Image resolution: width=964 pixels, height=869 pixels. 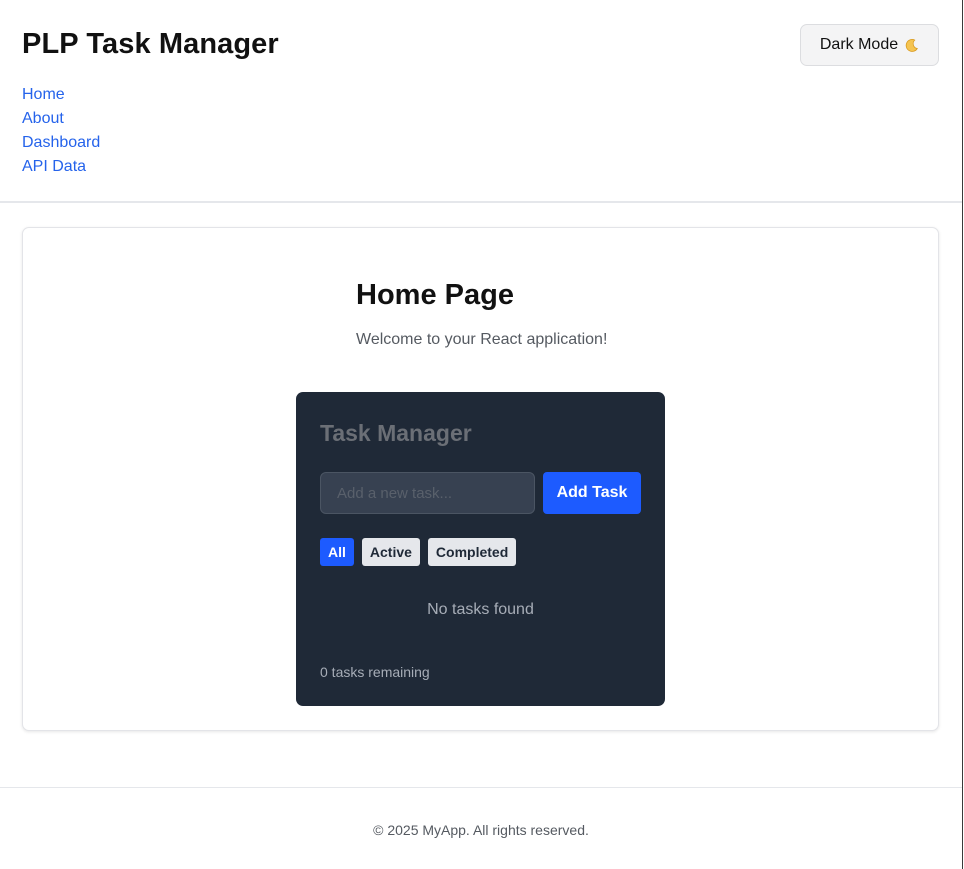 What do you see at coordinates (61, 167) in the screenshot?
I see `nav-link-api-data: API Data` at bounding box center [61, 167].